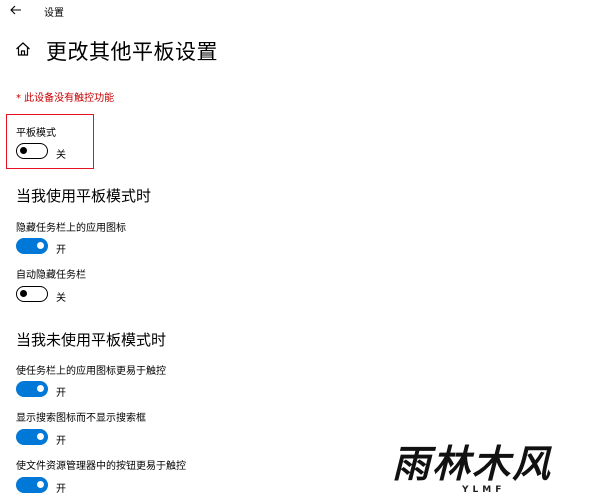  Describe the element at coordinates (91, 371) in the screenshot. I see `touch-app-icons-label: 使任务栏上的应用图标更易于触控` at that location.